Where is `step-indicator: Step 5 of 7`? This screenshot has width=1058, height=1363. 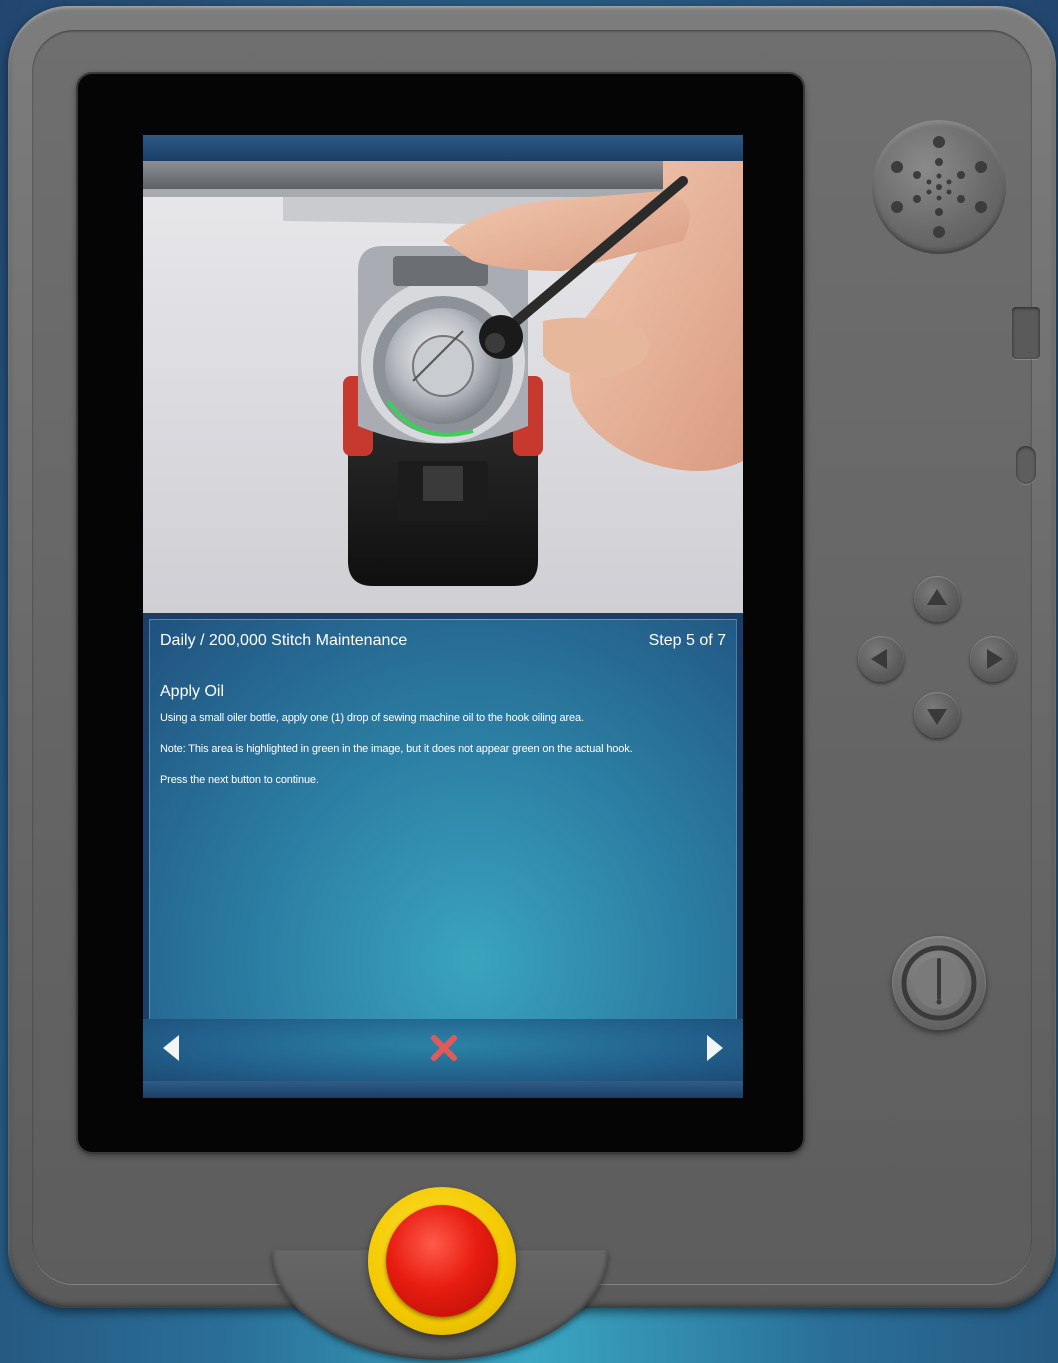 step-indicator: Step 5 of 7 is located at coordinates (687, 640).